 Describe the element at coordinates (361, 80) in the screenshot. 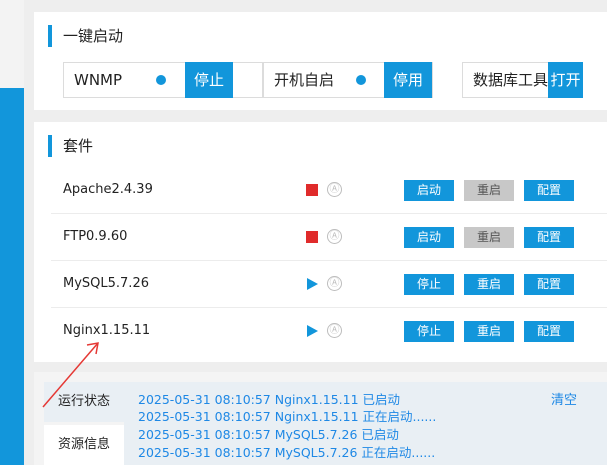

I see `autostart-status-dot-icon` at that location.